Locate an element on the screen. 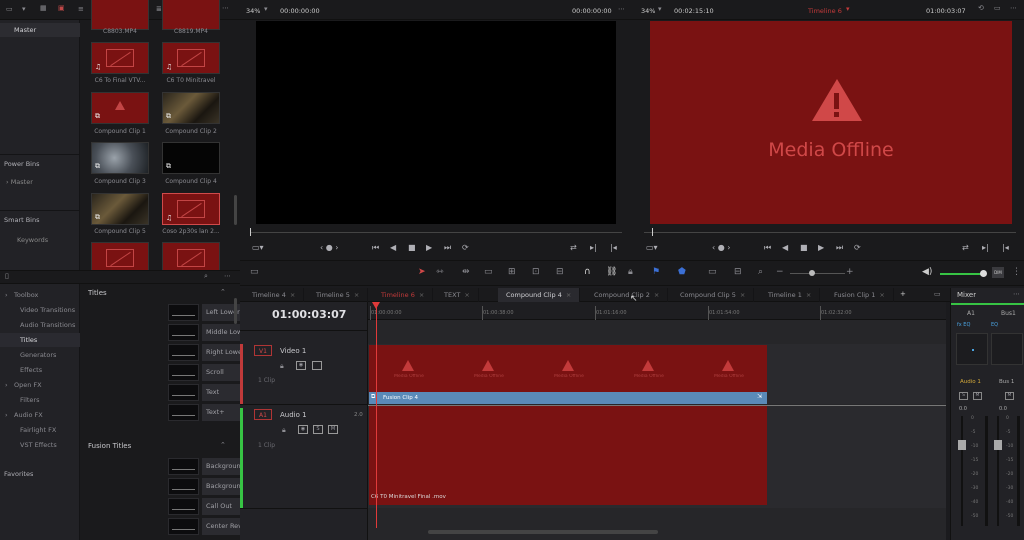 The width and height of the screenshot is (1024, 540). sync-icon: ⟲ is located at coordinates (981, 8).